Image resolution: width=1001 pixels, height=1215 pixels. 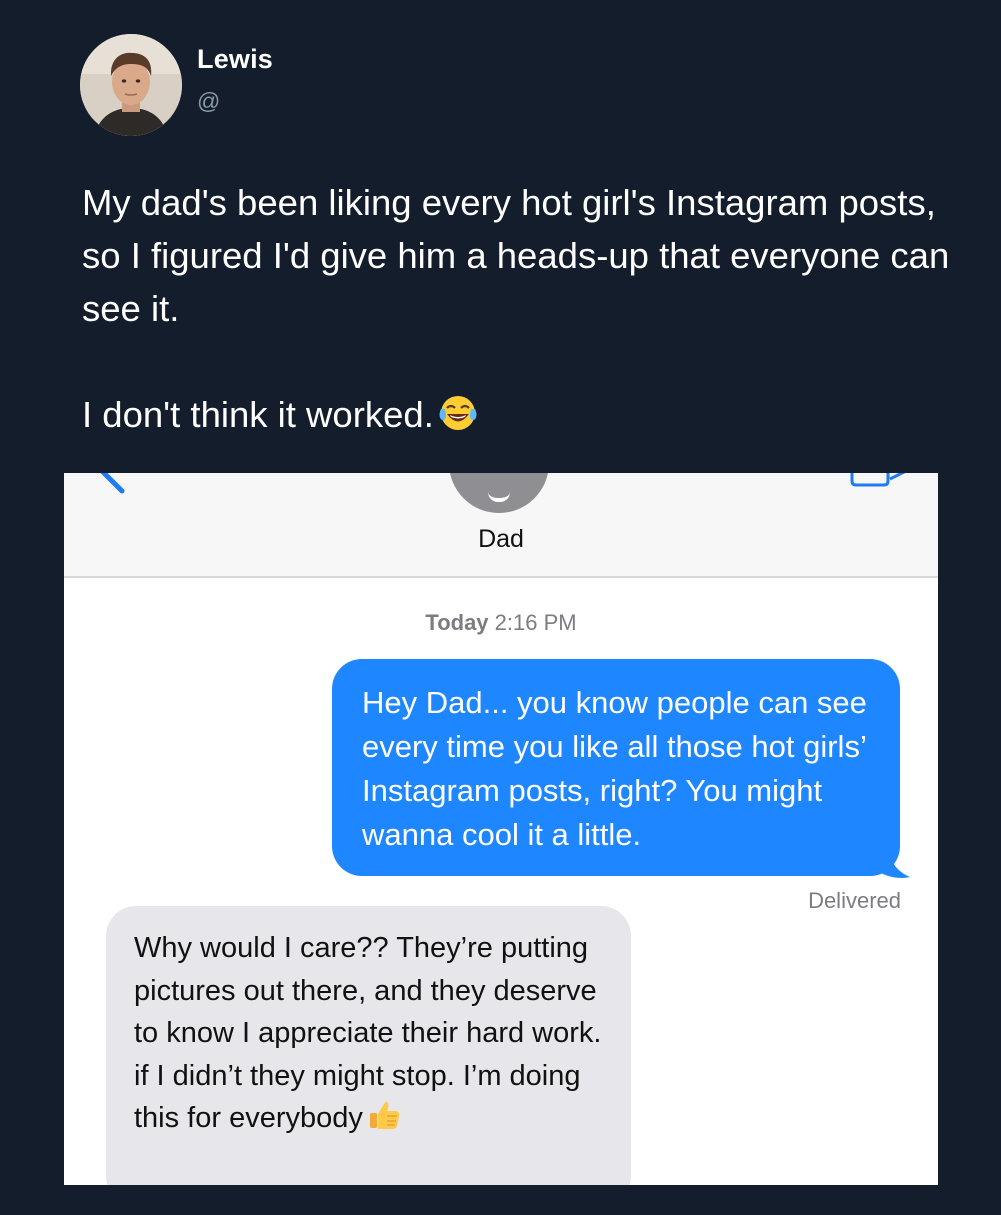 What do you see at coordinates (535, 622) in the screenshot?
I see `timestamp-time: 2:16 PM` at bounding box center [535, 622].